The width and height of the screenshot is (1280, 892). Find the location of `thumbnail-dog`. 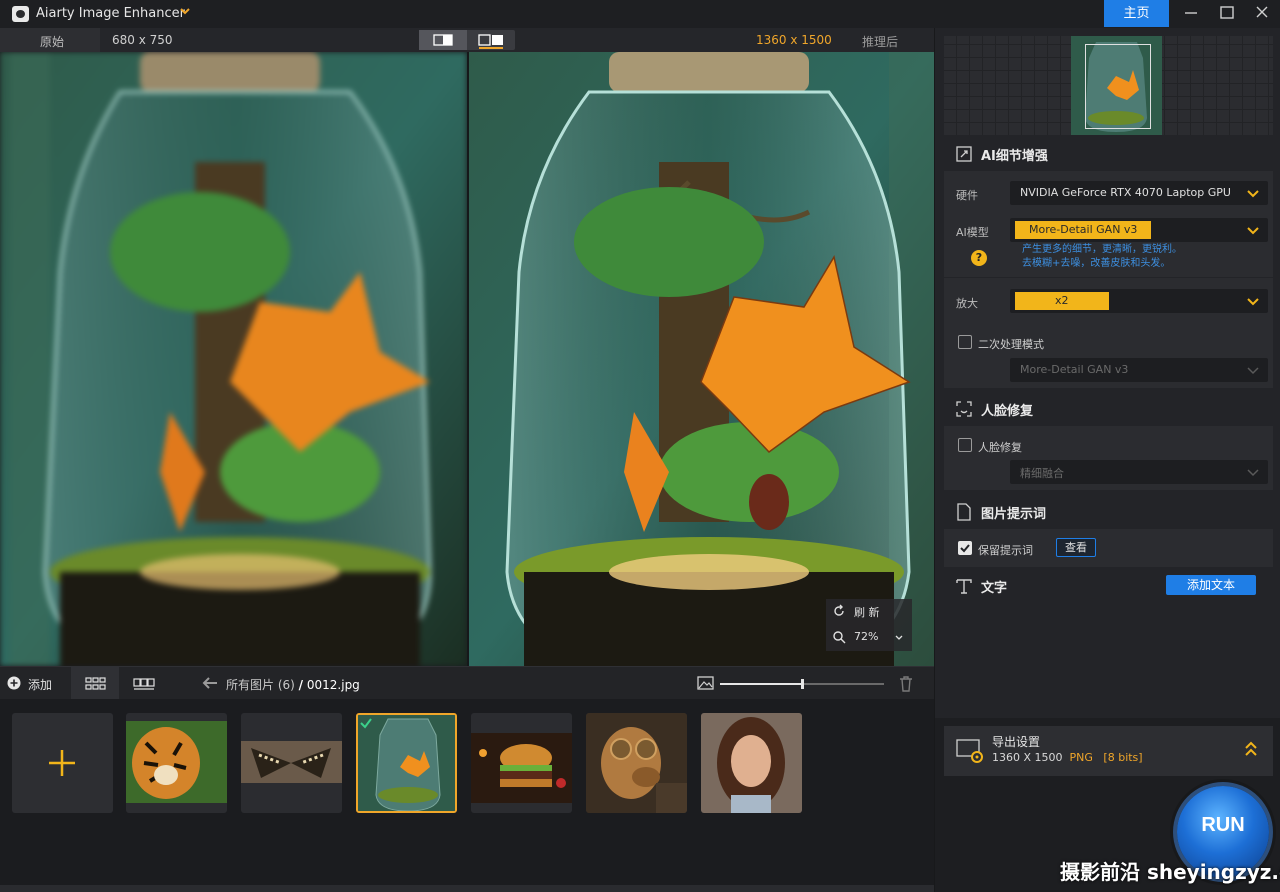

thumbnail-dog is located at coordinates (636, 763).